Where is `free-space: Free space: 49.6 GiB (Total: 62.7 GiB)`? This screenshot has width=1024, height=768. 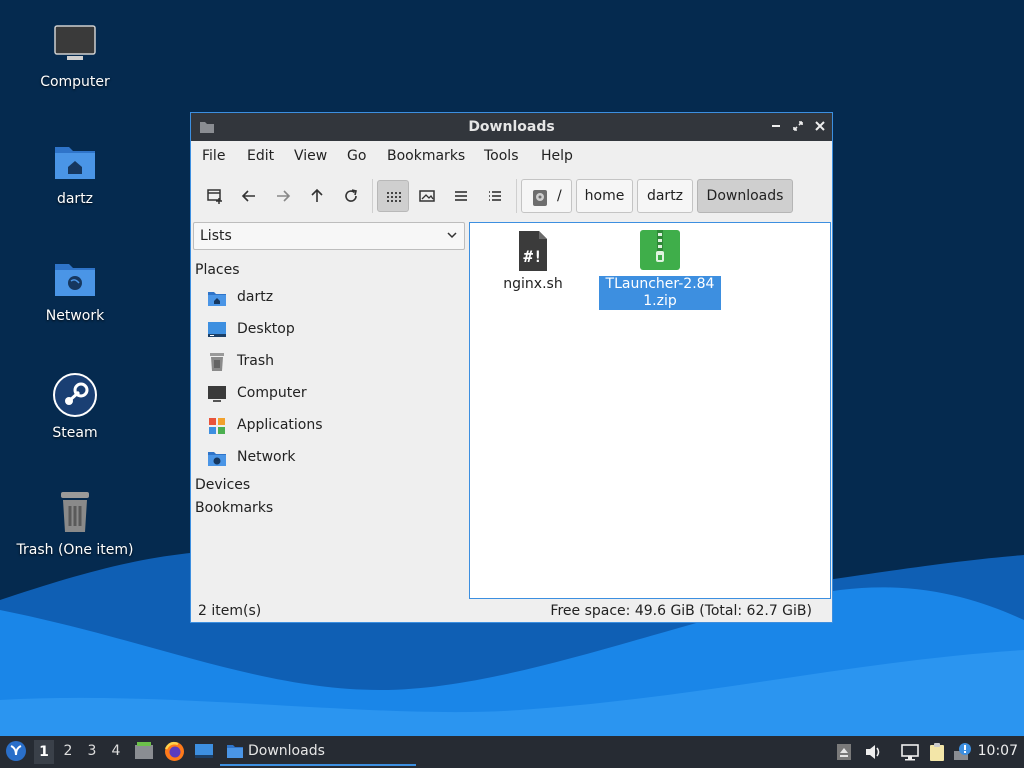 free-space: Free space: 49.6 GiB (Total: 62.7 GiB) is located at coordinates (681, 611).